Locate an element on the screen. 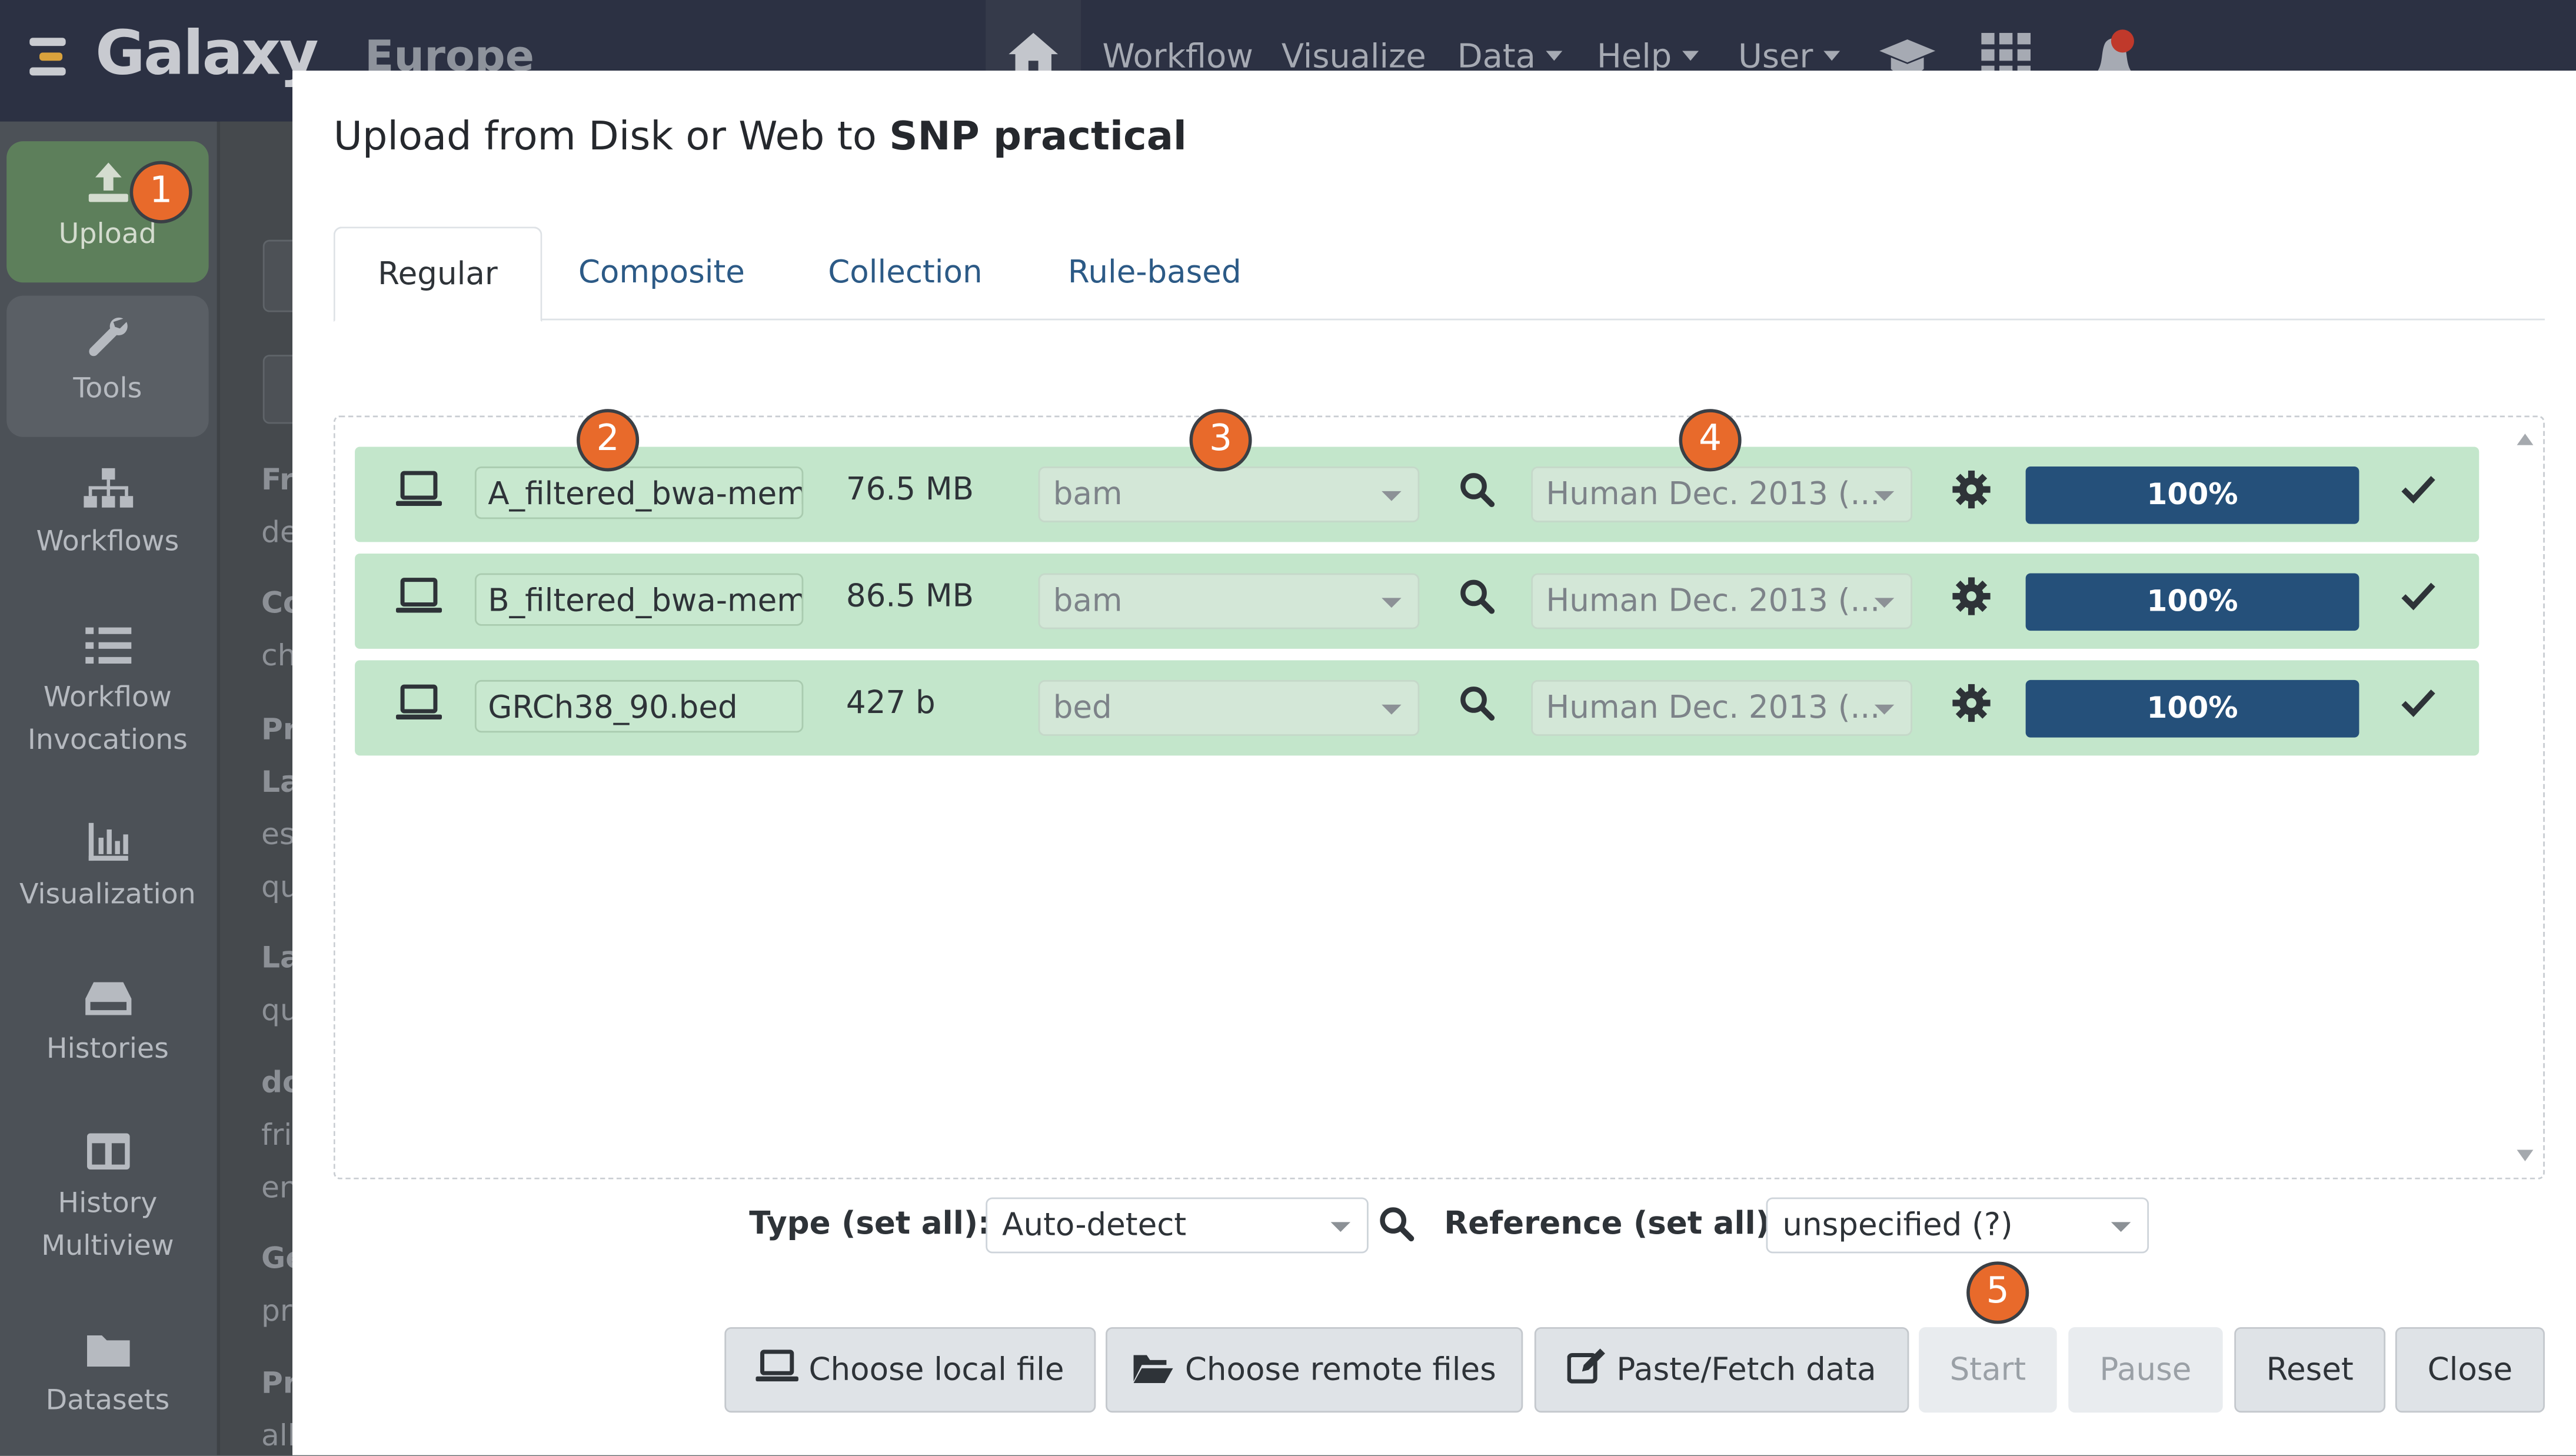  reset-button: Reset is located at coordinates (2310, 1370).